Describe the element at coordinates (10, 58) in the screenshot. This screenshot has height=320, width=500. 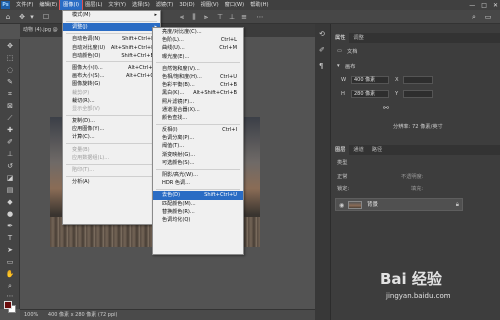
I see `marquee-tool-icon: ⬚` at that location.